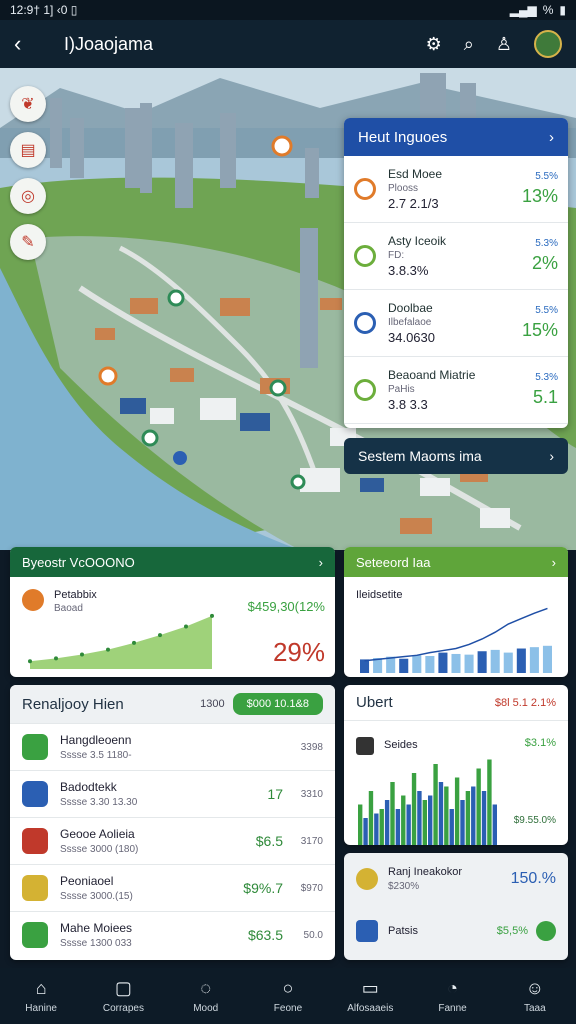 This screenshot has width=576, height=1024. I want to click on small-card: Ranj Ineakokor $230% 150.% Patsis $5,5%, so click(456, 906).